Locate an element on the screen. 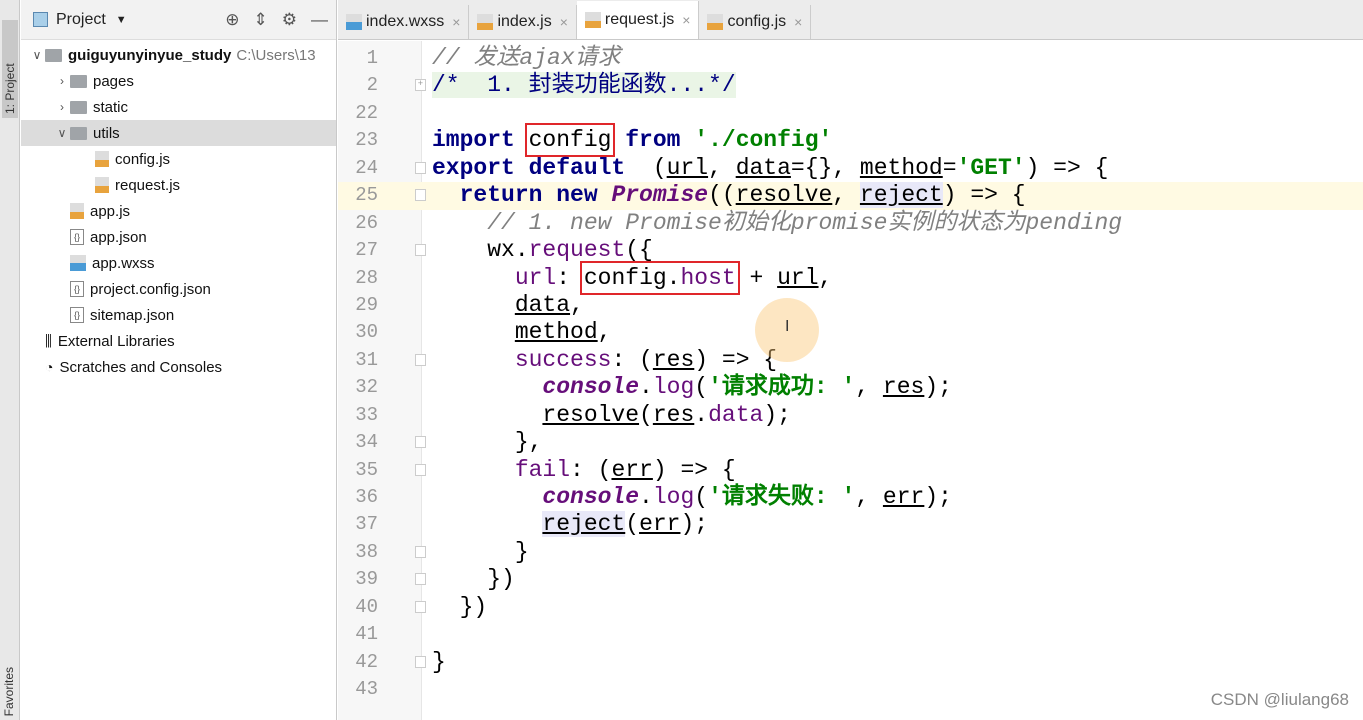  tree-item-pages: › pages is located at coordinates (178, 81).